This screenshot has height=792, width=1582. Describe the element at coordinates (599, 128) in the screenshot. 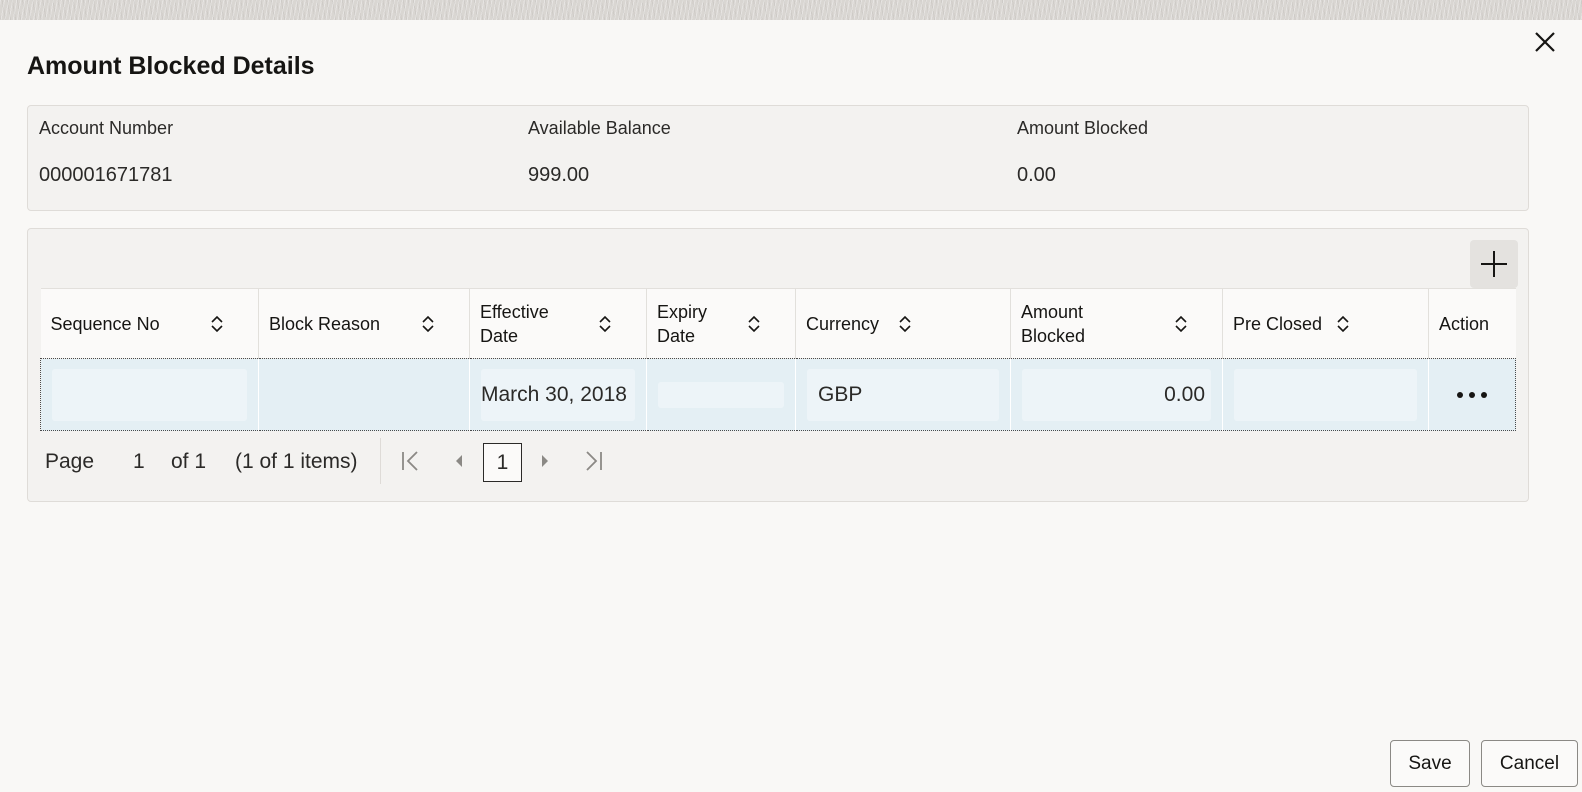

I see `available-balance-label: Available Balance` at that location.